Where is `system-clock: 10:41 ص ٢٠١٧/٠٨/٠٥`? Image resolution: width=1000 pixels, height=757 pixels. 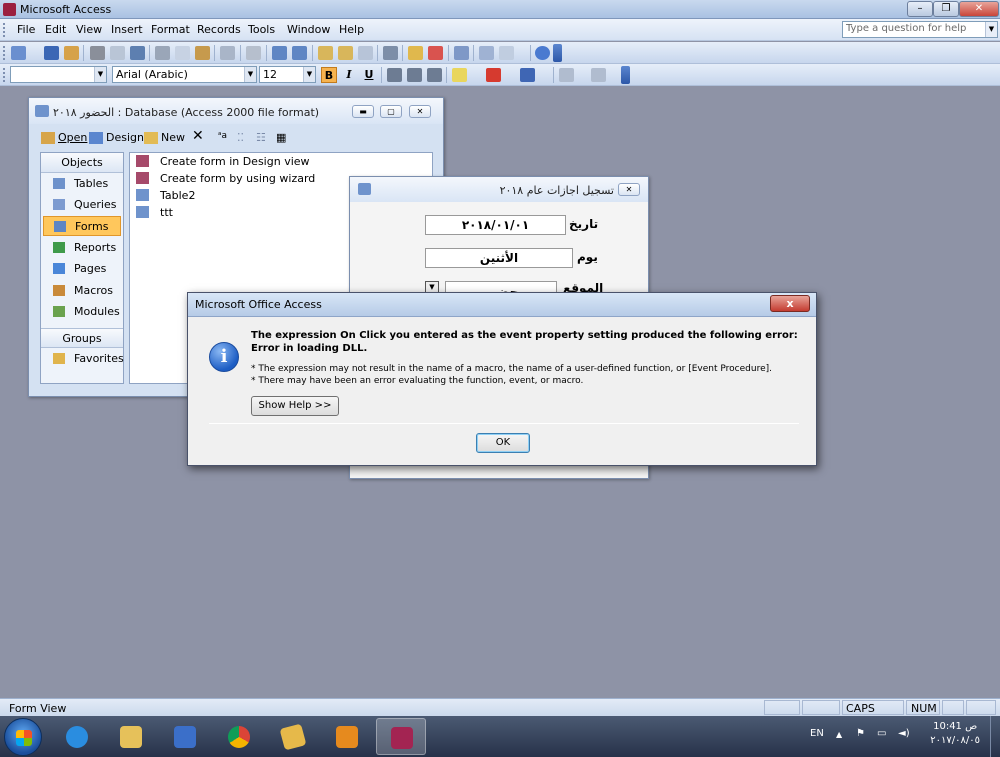 system-clock: 10:41 ص ٢٠١٧/٠٨/٠٥ is located at coordinates (955, 734).